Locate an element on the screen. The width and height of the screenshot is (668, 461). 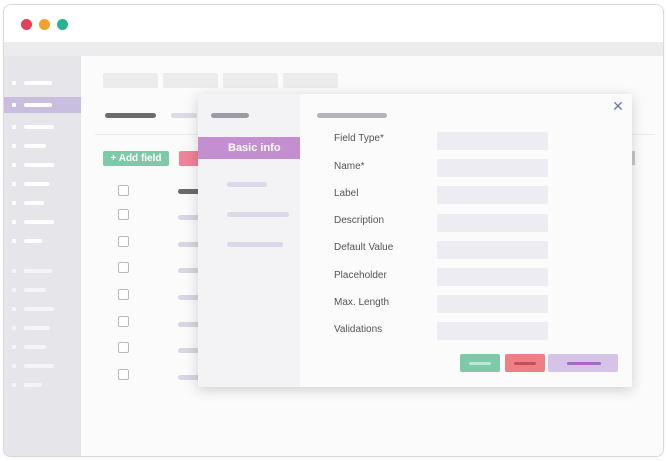
label-label: Label is located at coordinates (346, 193).